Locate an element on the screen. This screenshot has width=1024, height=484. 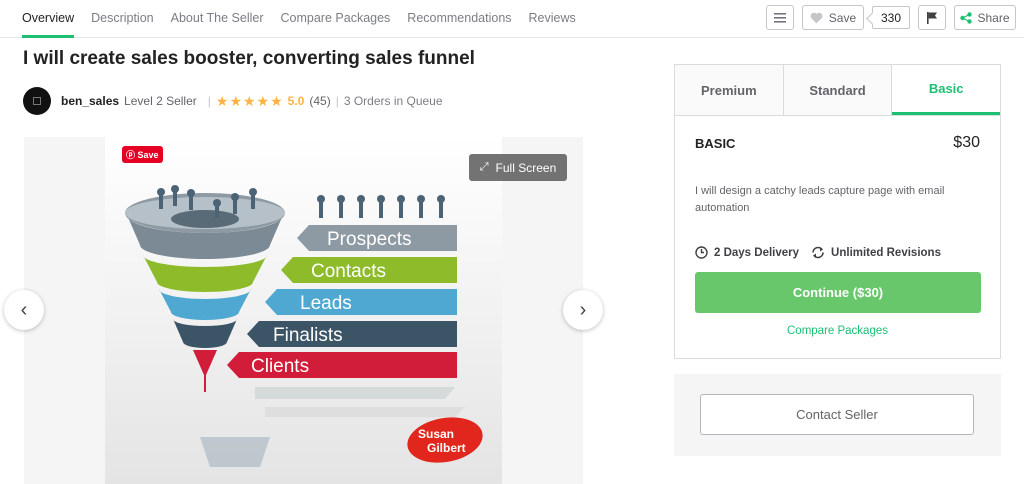
seller-name: ben_sales is located at coordinates (90, 101).